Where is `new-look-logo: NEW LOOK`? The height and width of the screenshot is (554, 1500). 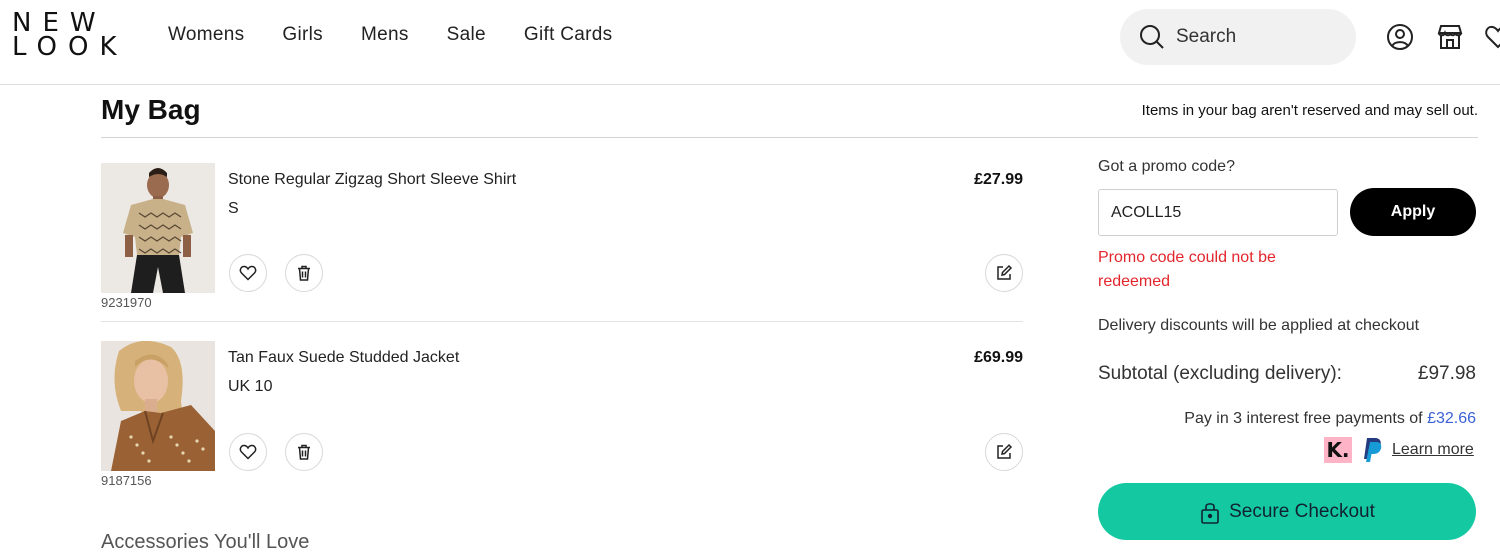 new-look-logo: NEW LOOK is located at coordinates (70, 36).